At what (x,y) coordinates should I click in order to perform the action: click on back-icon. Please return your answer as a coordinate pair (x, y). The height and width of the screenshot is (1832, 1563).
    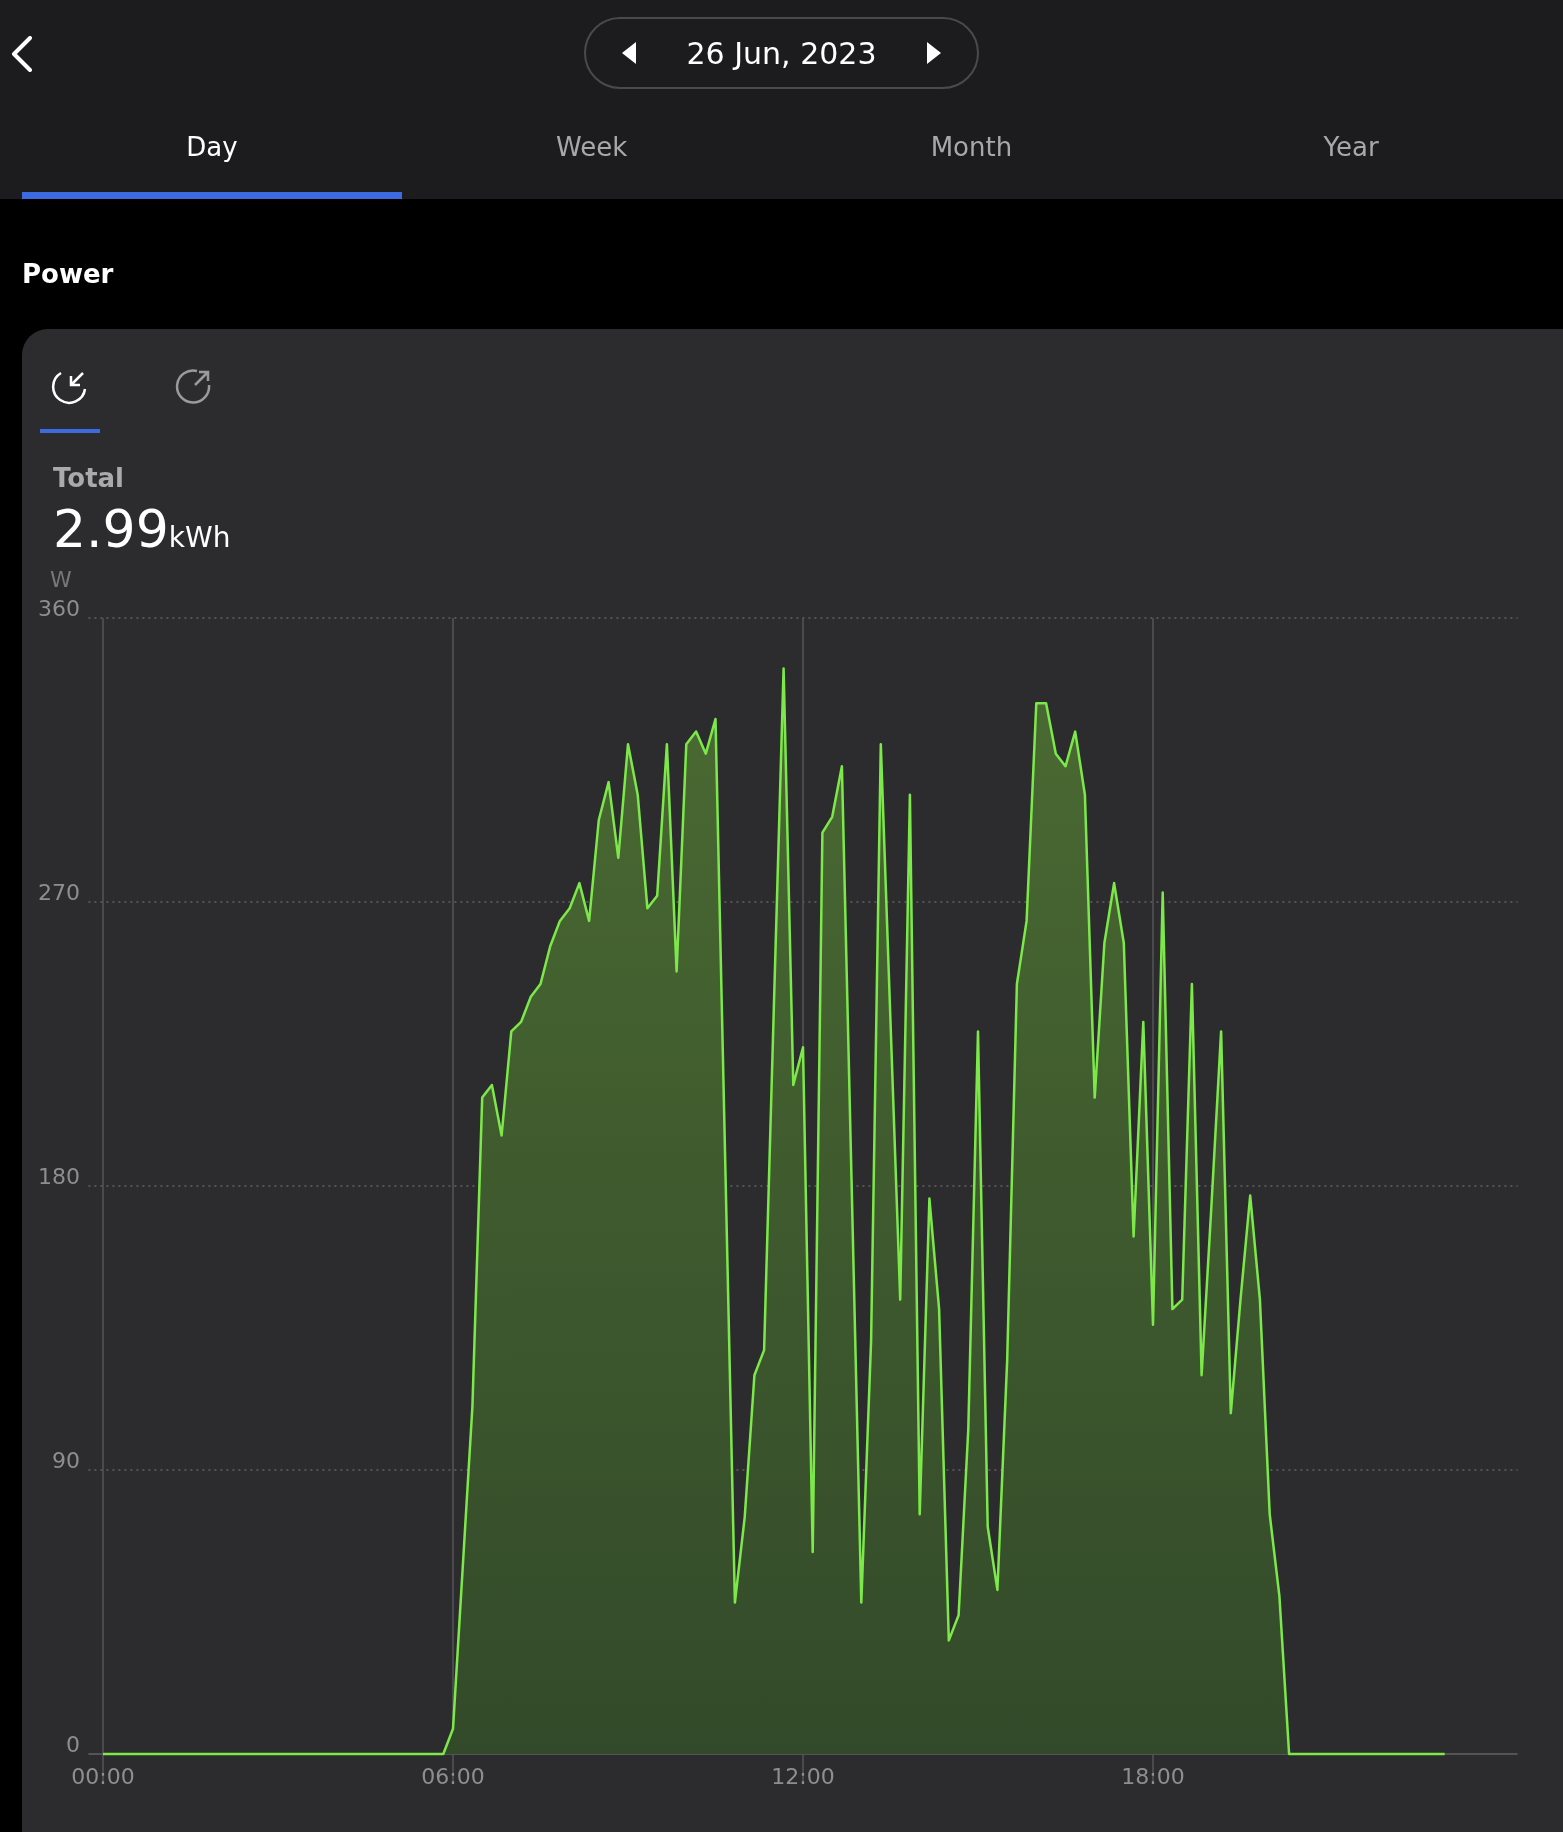
    Looking at the image, I should click on (22, 54).